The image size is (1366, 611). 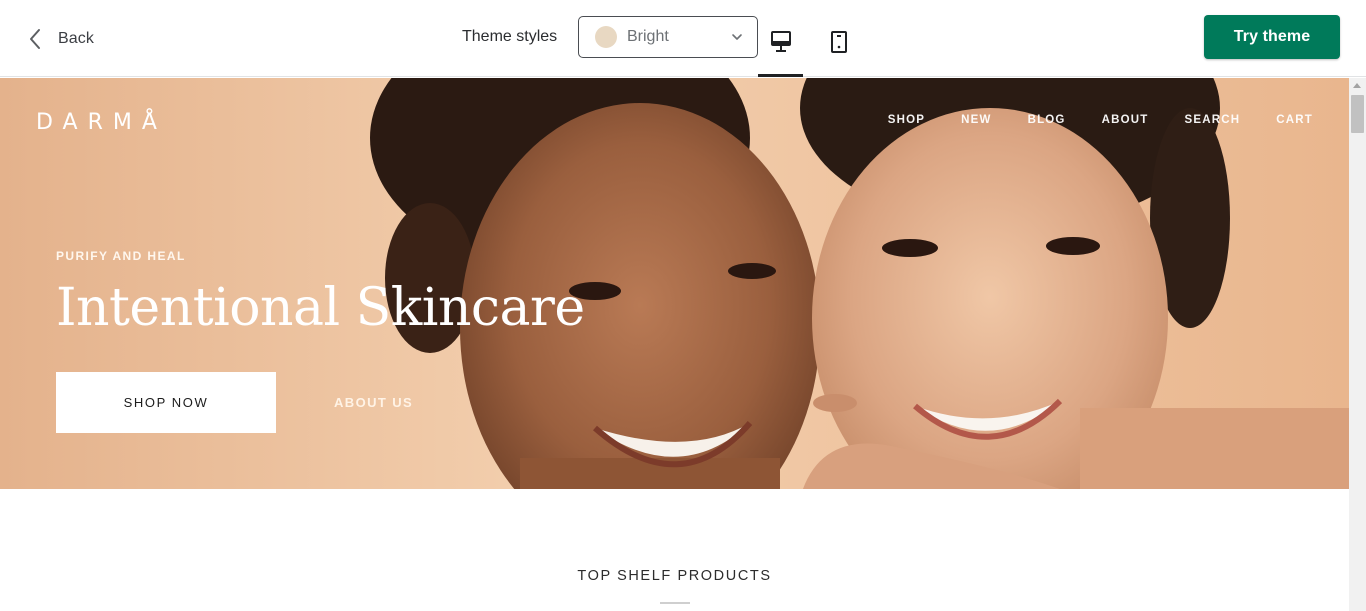 I want to click on chevron-left-icon, so click(x=35, y=39).